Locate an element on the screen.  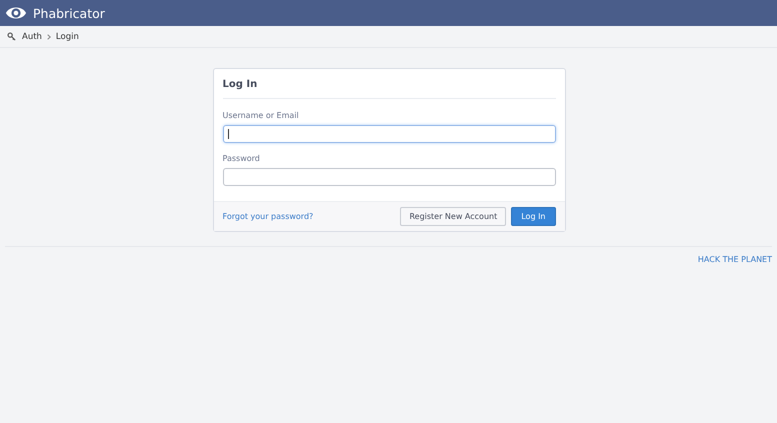
breadcrumb-link: Auth is located at coordinates (32, 37).